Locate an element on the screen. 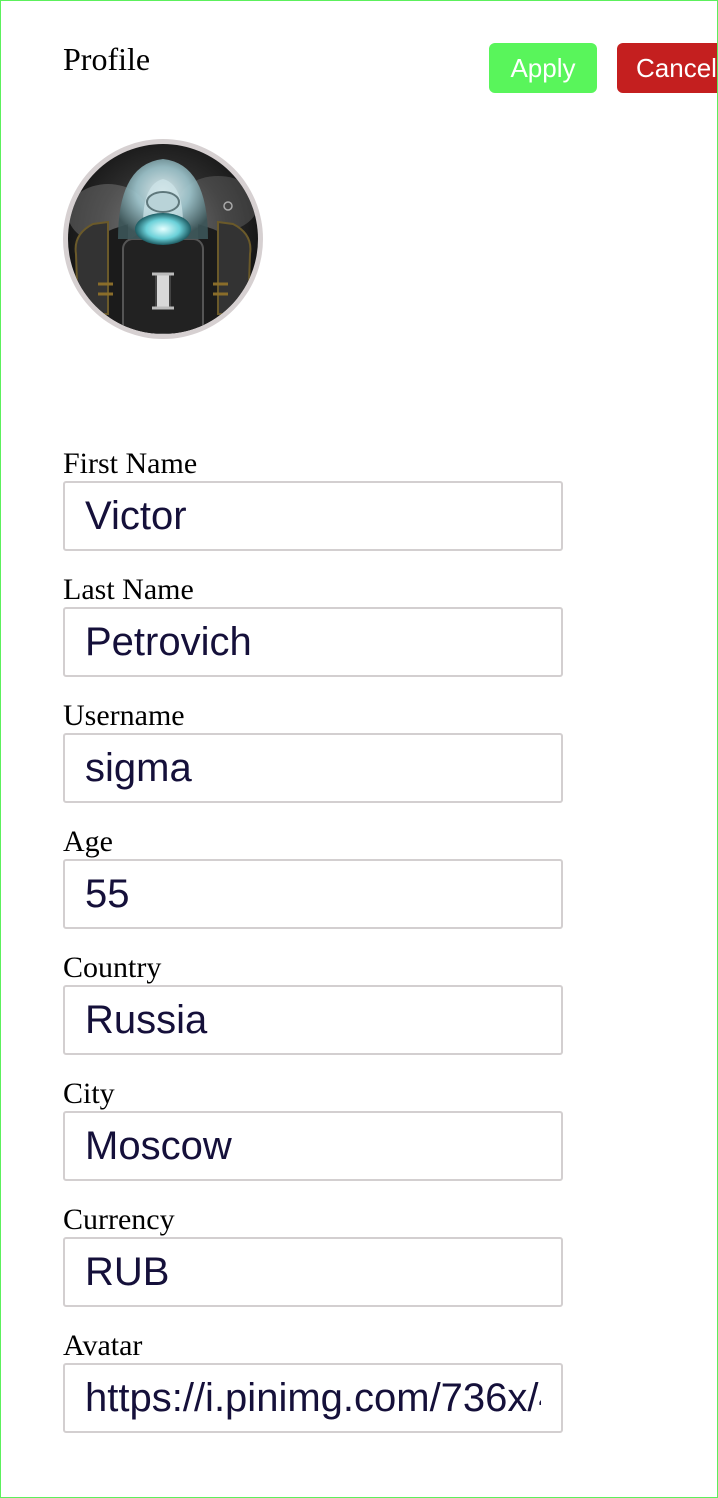 This screenshot has width=718, height=1498. age-label: Age is located at coordinates (88, 841).